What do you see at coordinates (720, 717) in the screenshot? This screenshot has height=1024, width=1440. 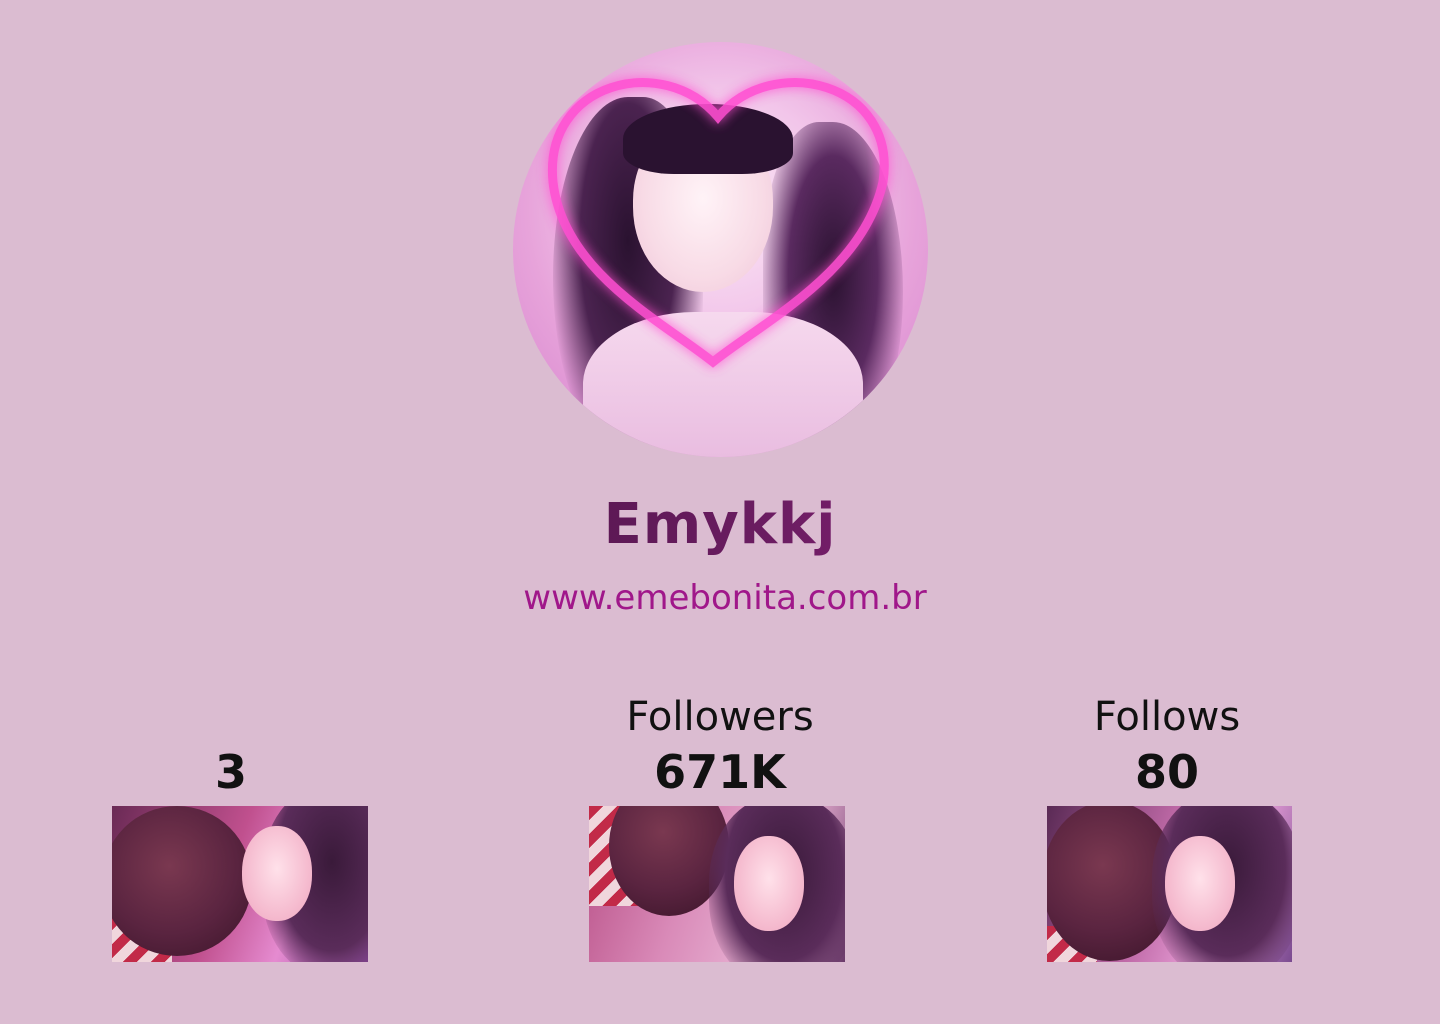 I see `stat-followers-label: Followers` at bounding box center [720, 717].